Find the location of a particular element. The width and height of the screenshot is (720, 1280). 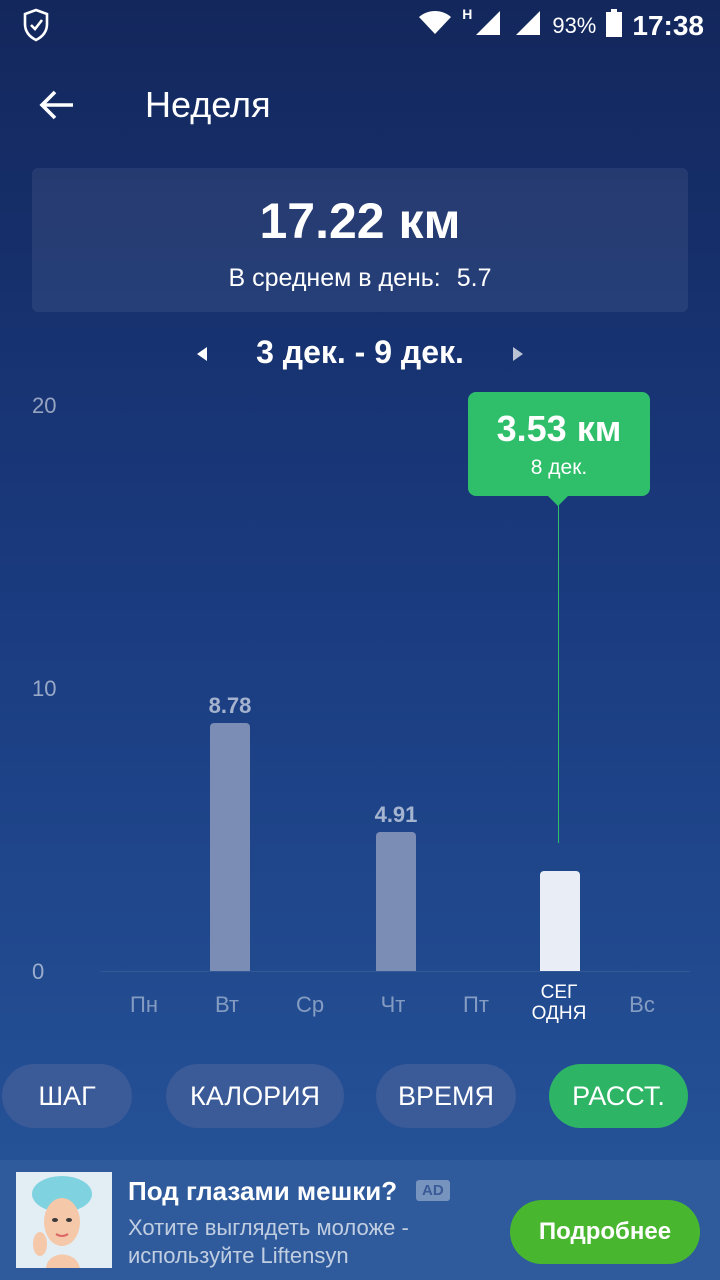

tab-time: ВРЕМЯ is located at coordinates (446, 1096).